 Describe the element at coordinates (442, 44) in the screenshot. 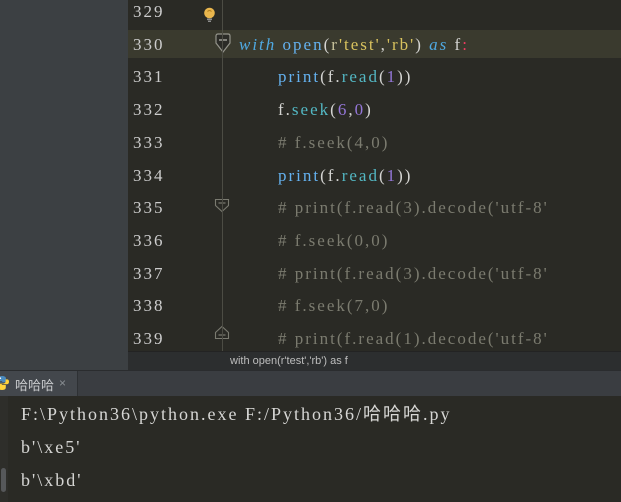

I see `token-kw: as` at that location.